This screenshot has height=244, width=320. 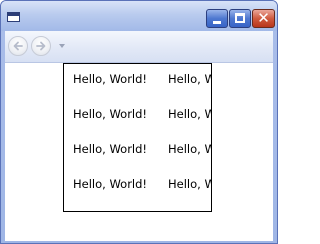 What do you see at coordinates (139, 16) in the screenshot?
I see `title-bar: ✕` at bounding box center [139, 16].